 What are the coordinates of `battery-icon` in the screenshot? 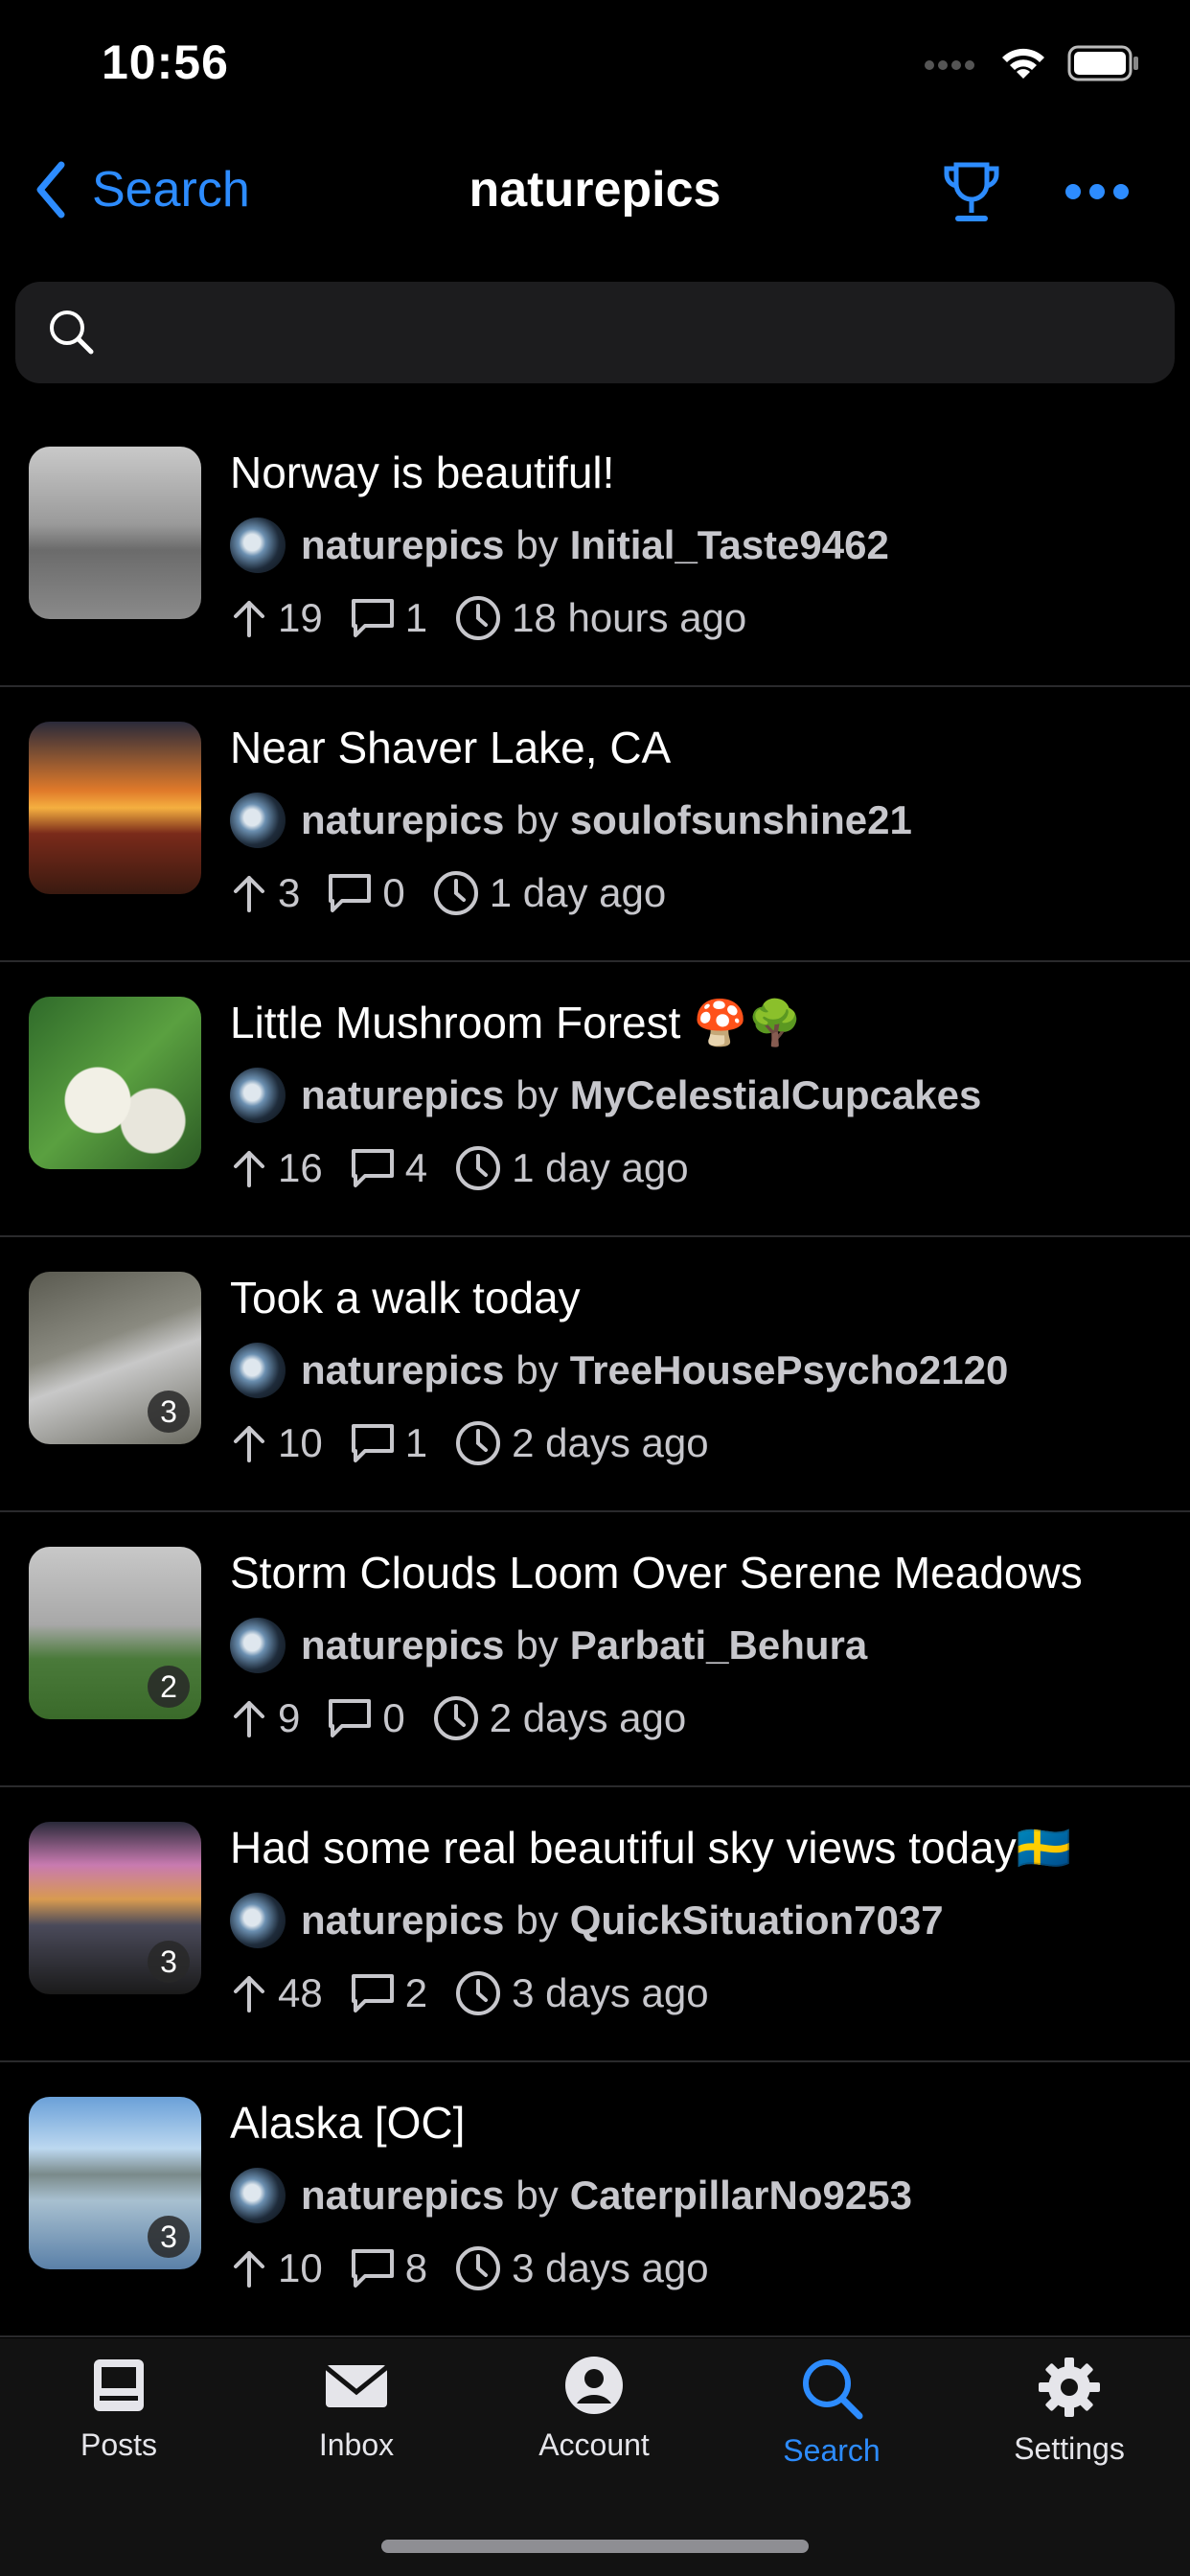 It's located at (1102, 63).